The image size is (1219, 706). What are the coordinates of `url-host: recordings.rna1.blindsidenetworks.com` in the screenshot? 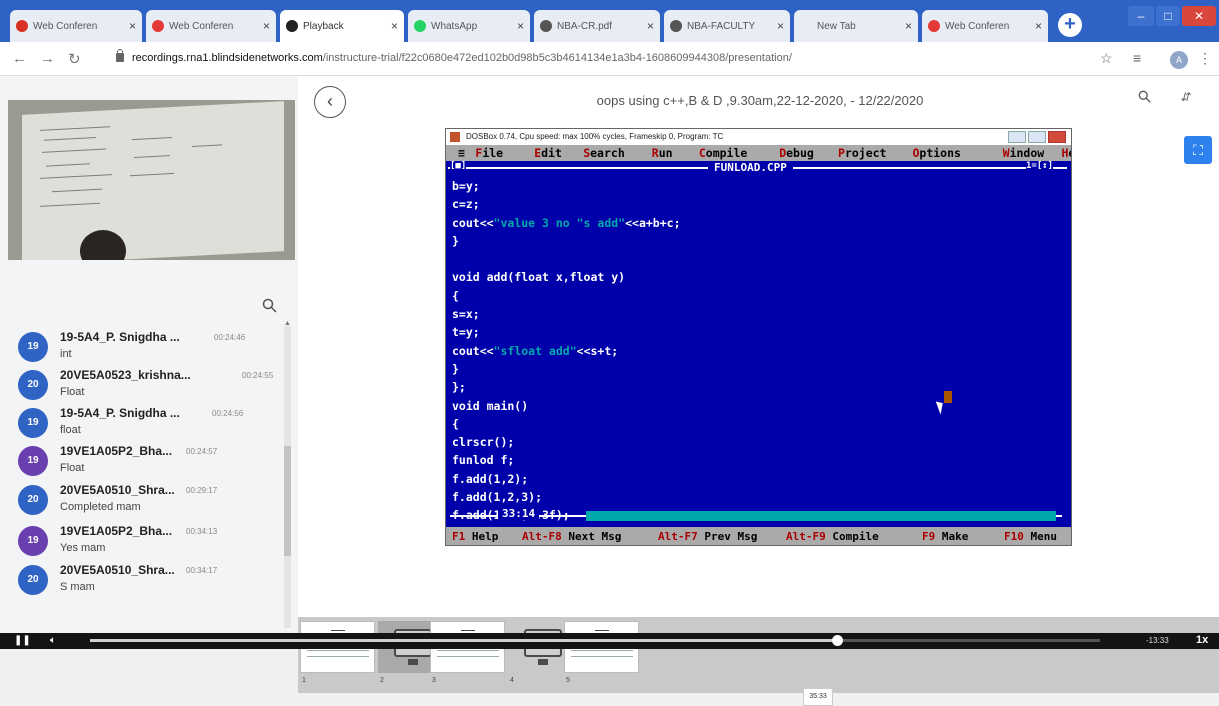 It's located at (227, 58).